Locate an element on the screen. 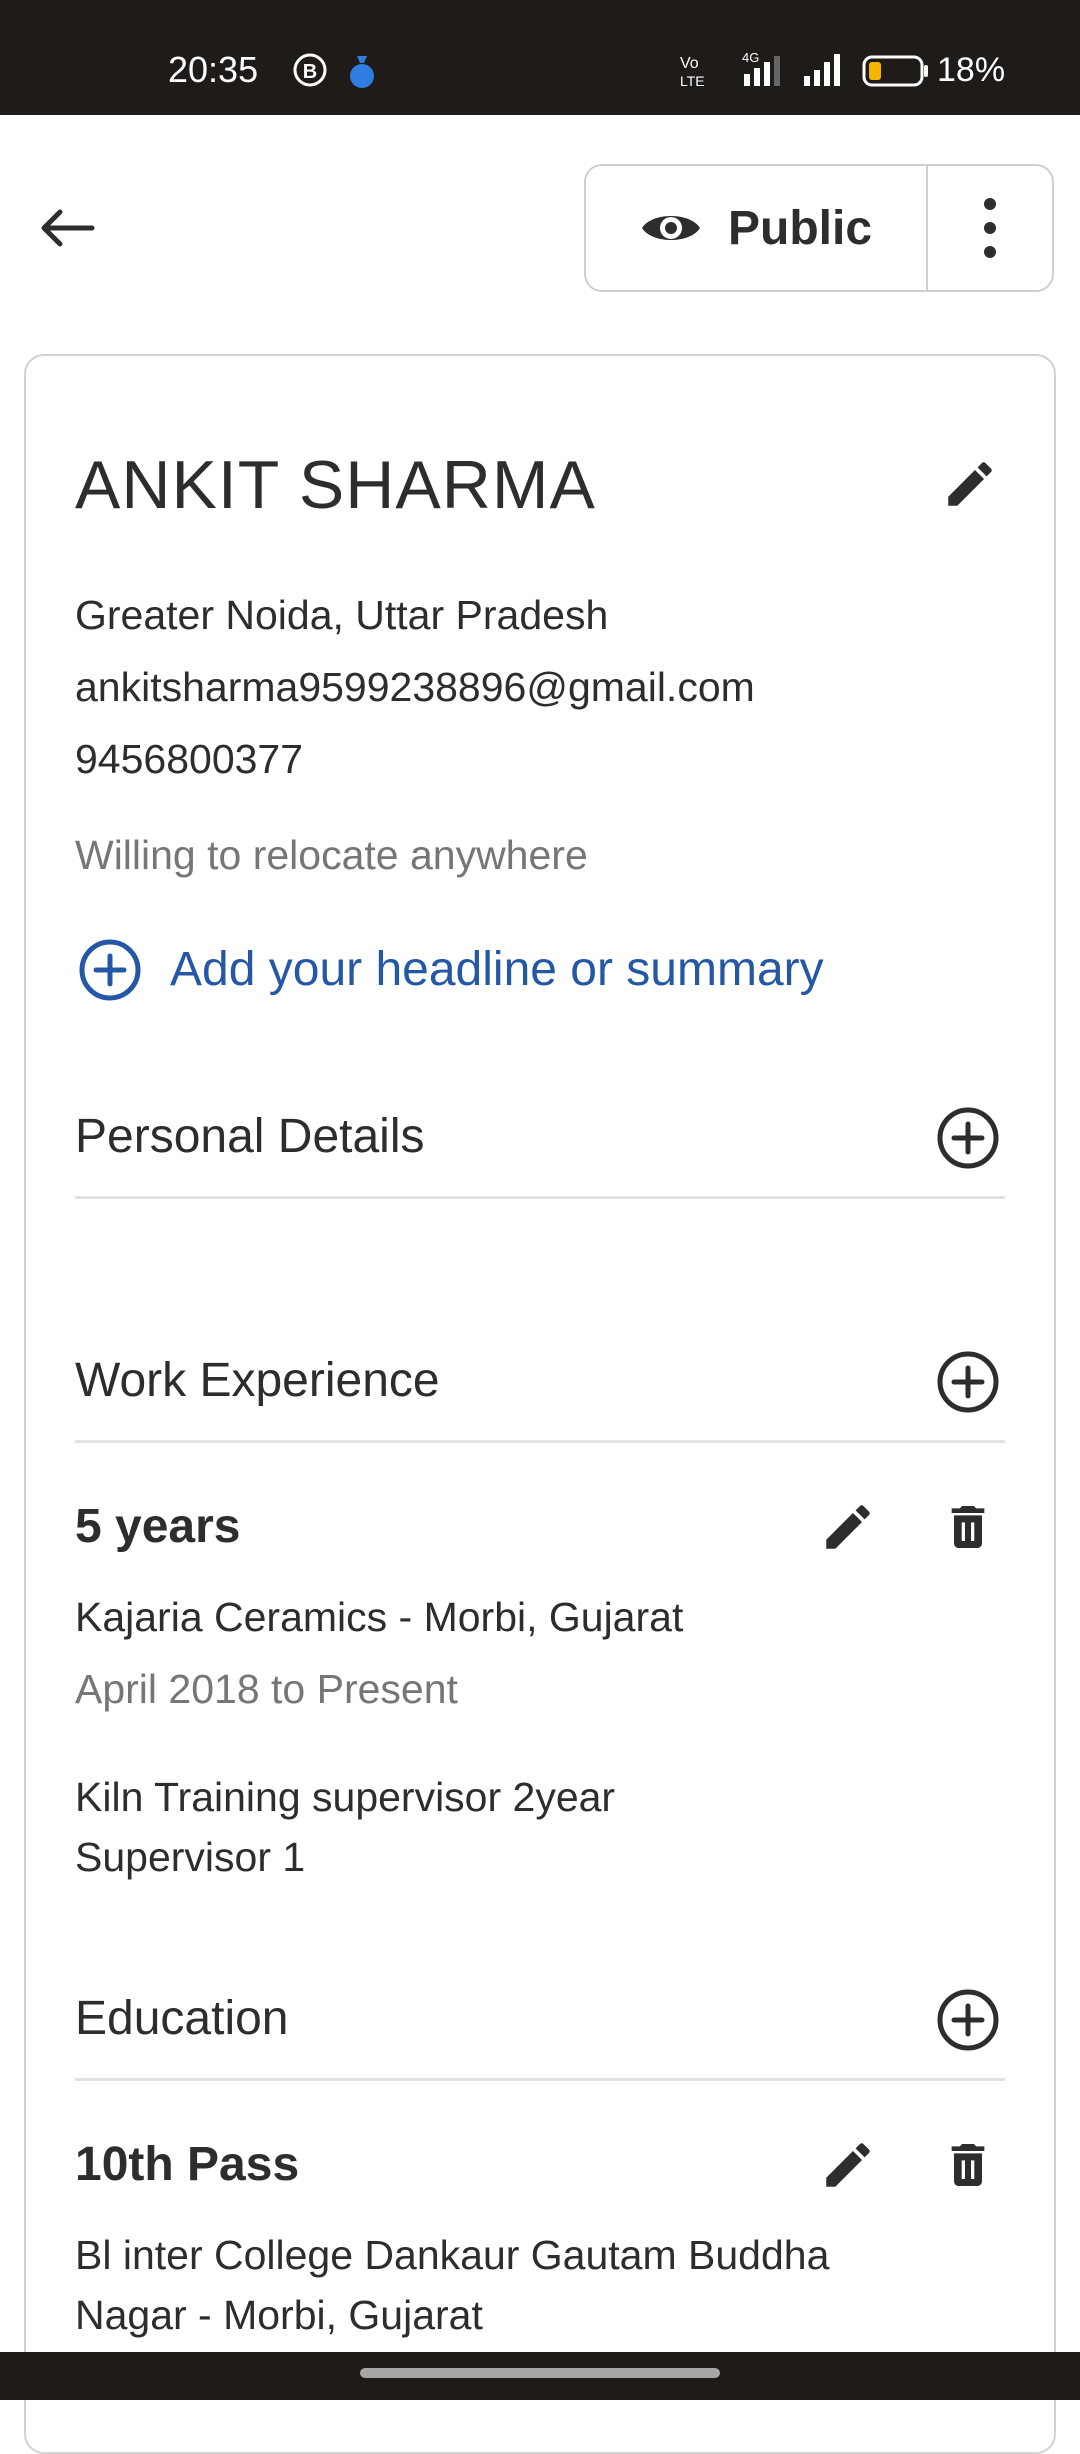 This screenshot has width=1080, height=2454. edit-work-entry-button is located at coordinates (848, 1527).